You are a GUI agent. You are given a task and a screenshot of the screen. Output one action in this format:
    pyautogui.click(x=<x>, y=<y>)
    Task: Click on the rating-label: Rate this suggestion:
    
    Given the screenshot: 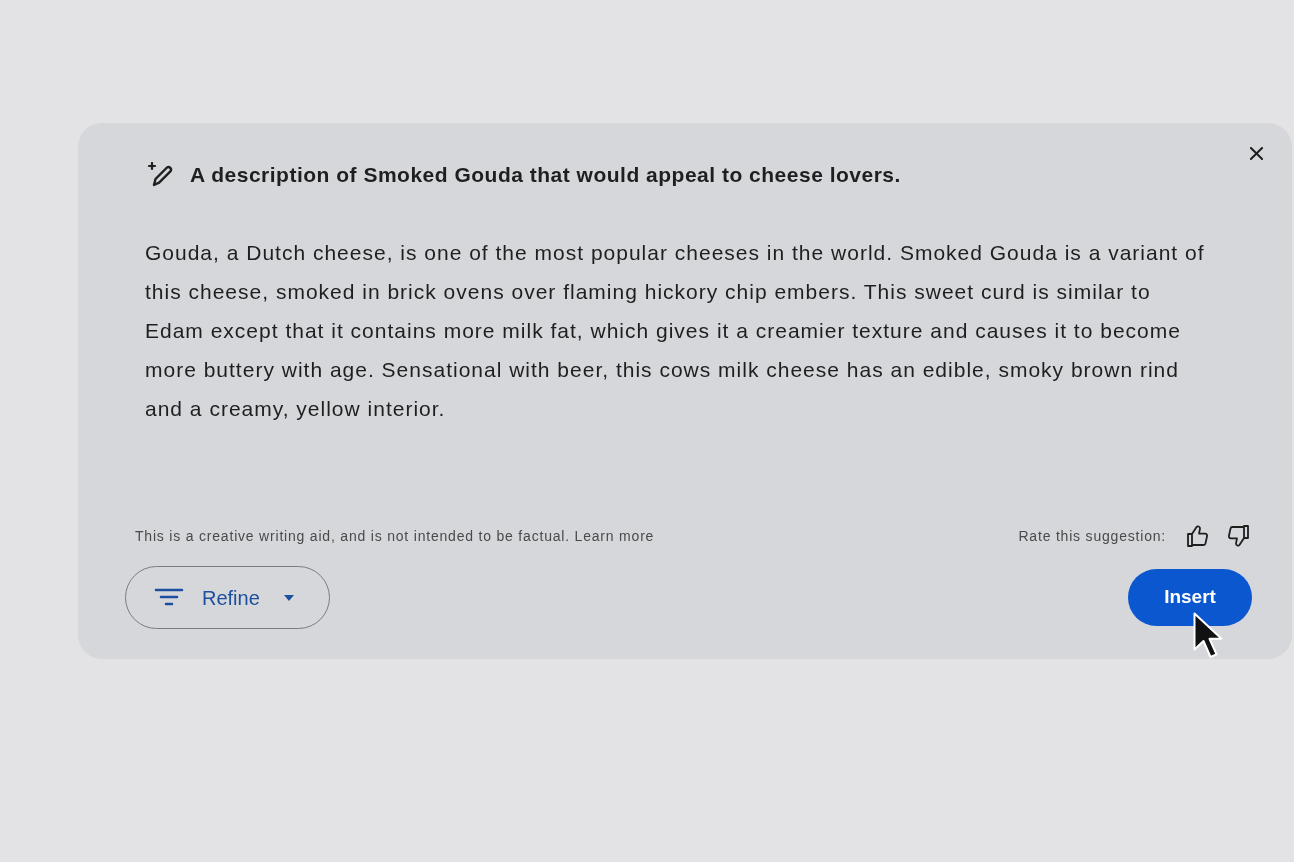 What is the action you would take?
    pyautogui.click(x=1092, y=536)
    